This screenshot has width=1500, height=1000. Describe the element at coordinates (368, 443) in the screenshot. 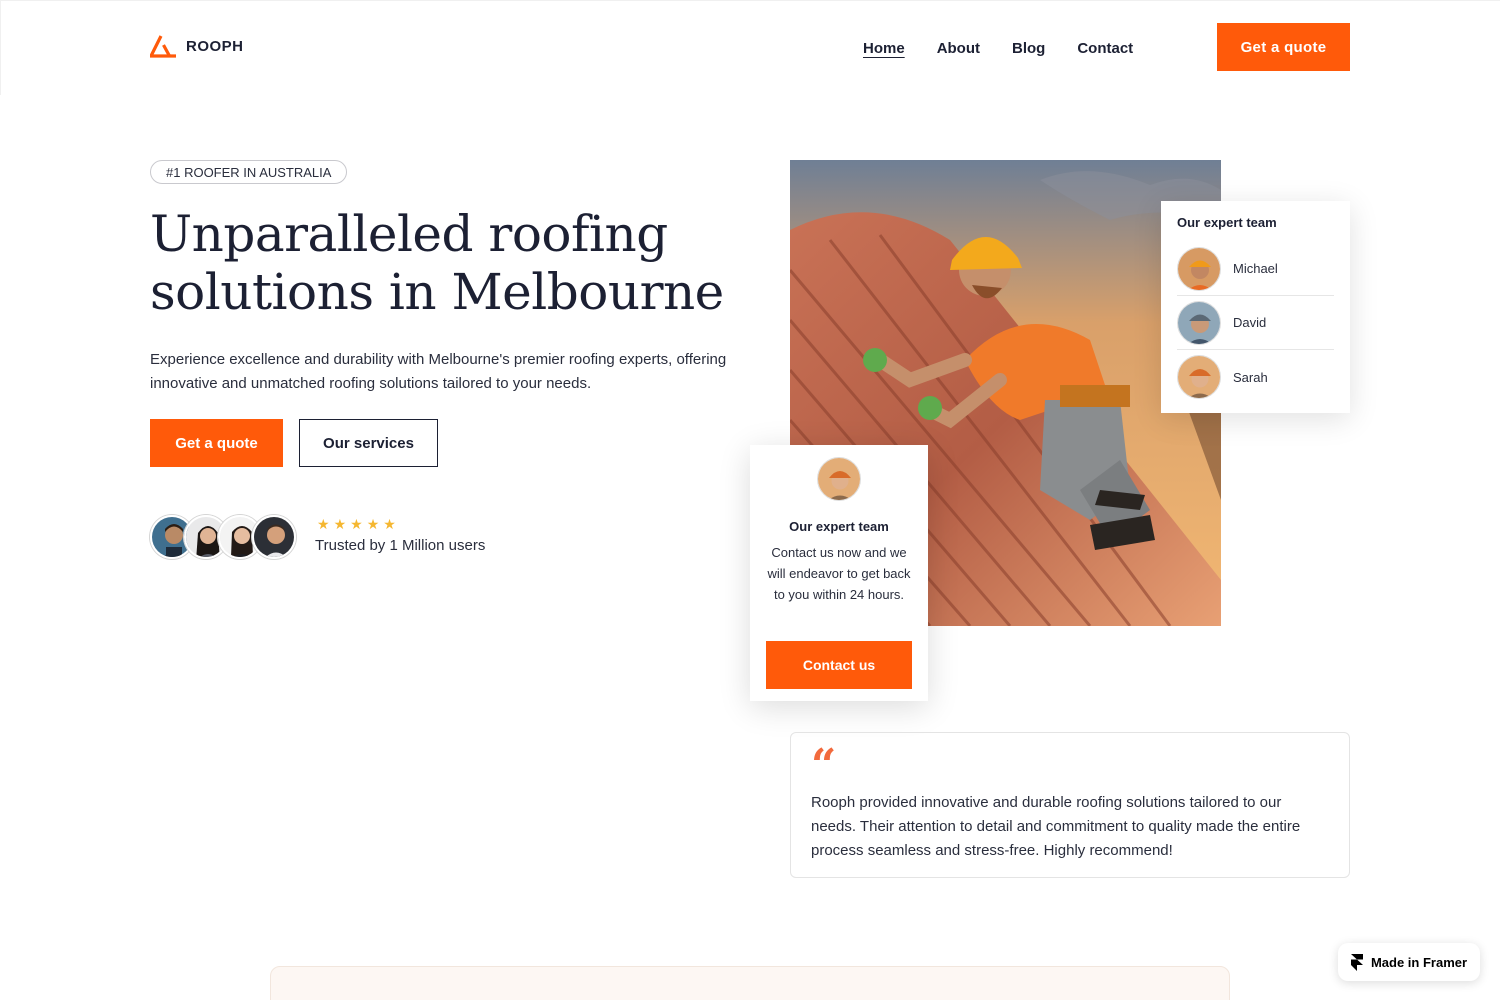

I see `our-services-button: Our services` at that location.